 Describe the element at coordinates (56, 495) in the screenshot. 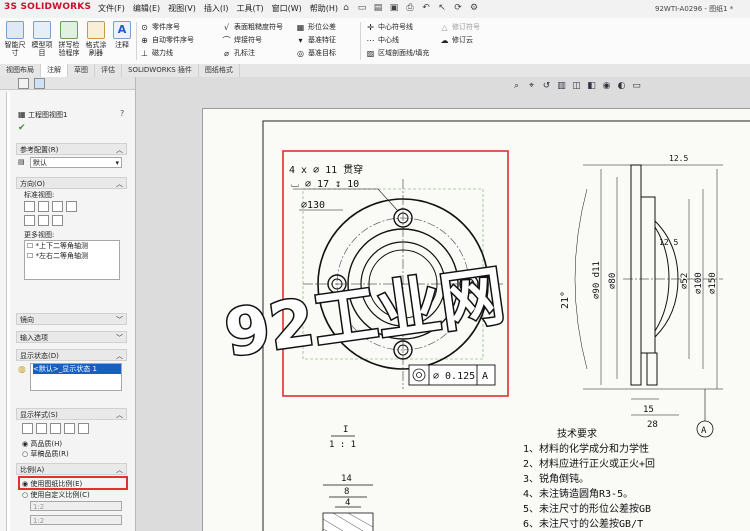

I see `use-custom-scale-radio: ○ 使用自定义比例(C)` at that location.